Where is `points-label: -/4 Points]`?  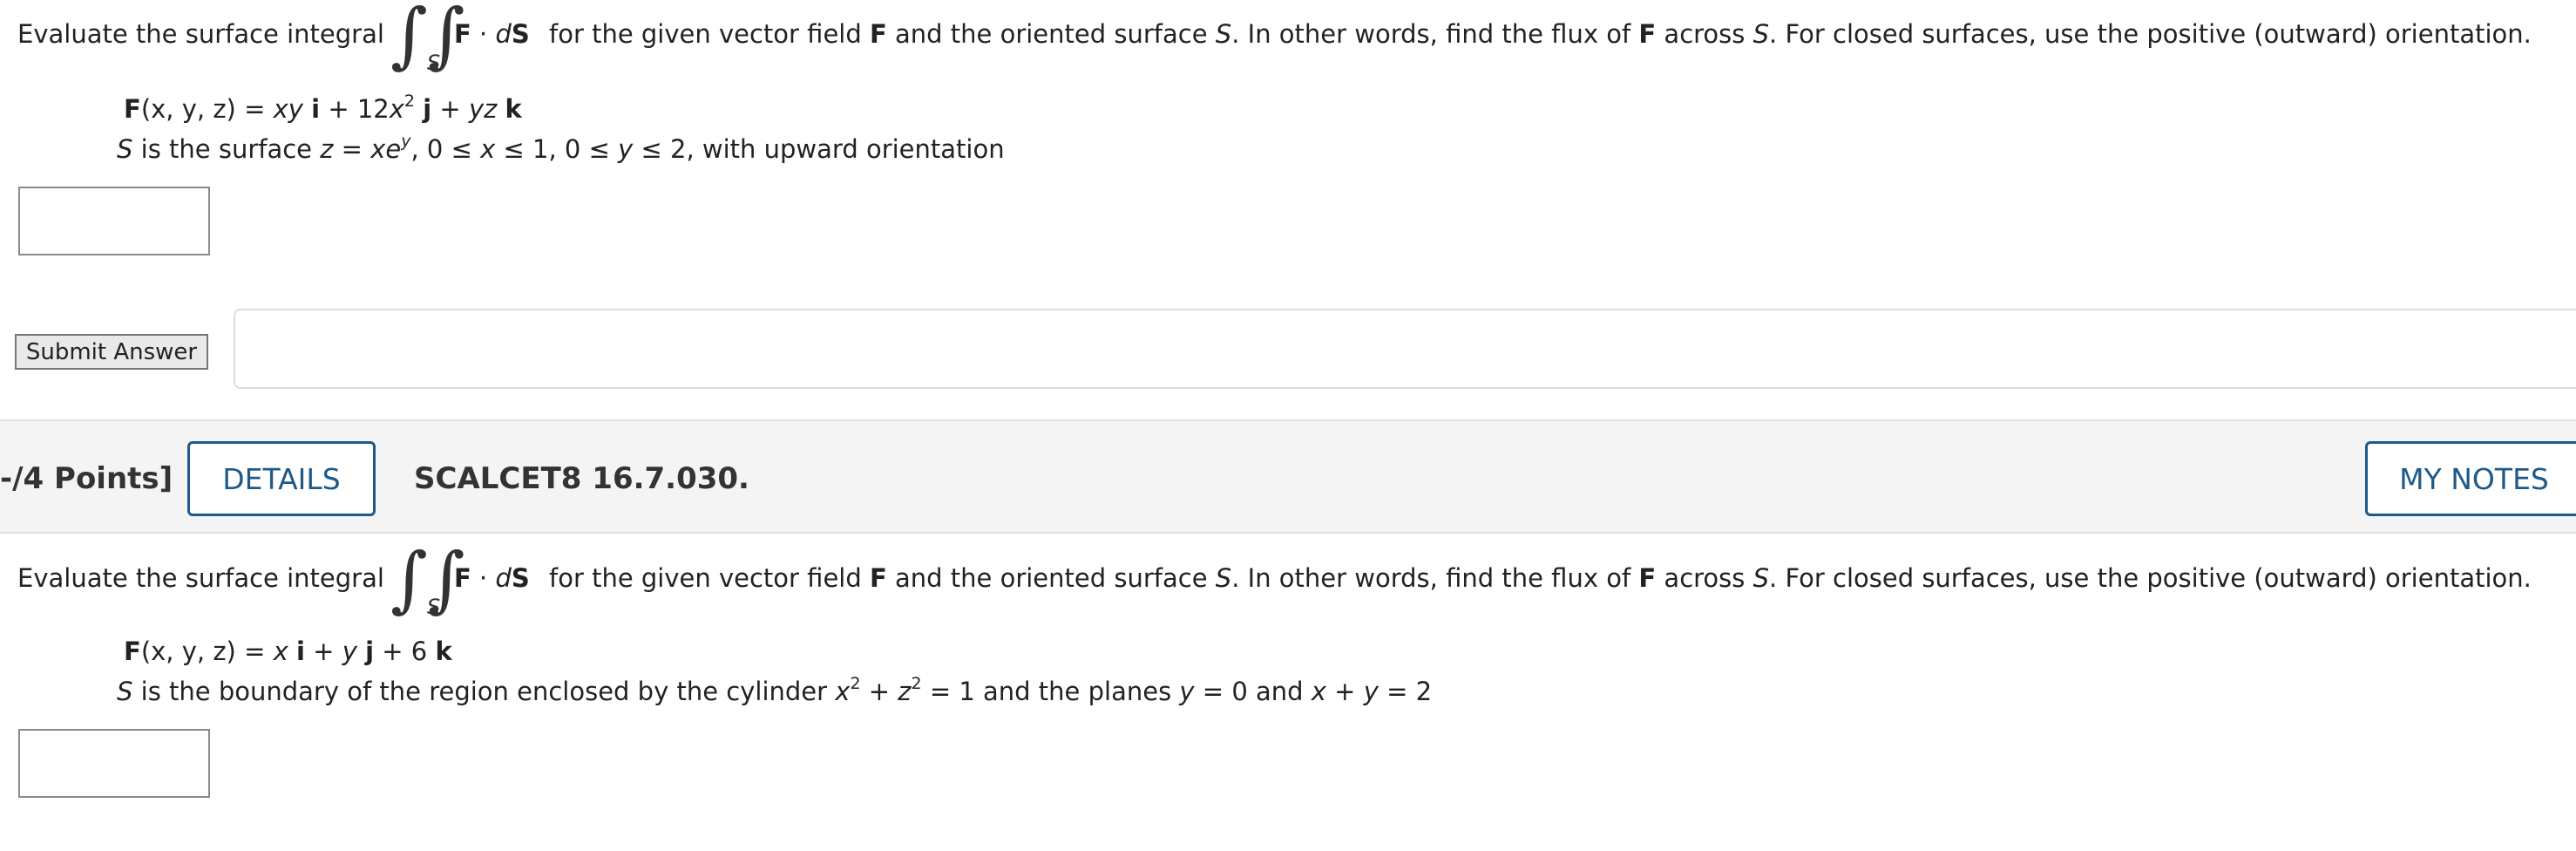
points-label: -/4 Points] is located at coordinates (87, 478).